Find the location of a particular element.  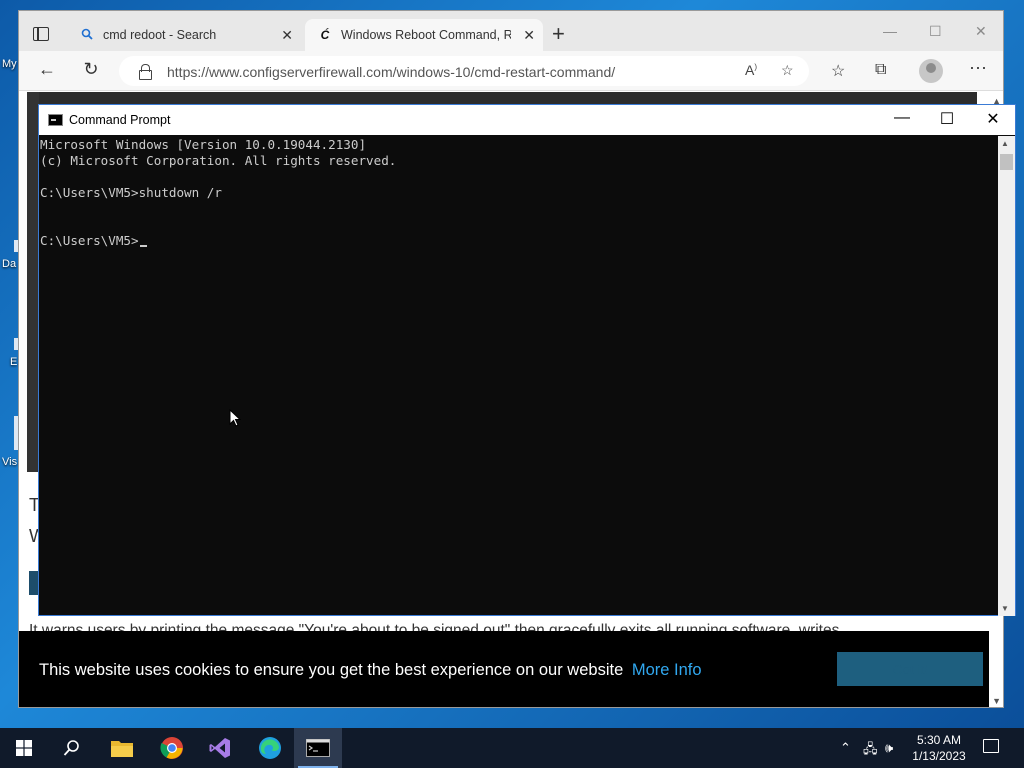

cmd-maximize-icon: ☐ is located at coordinates (947, 119).